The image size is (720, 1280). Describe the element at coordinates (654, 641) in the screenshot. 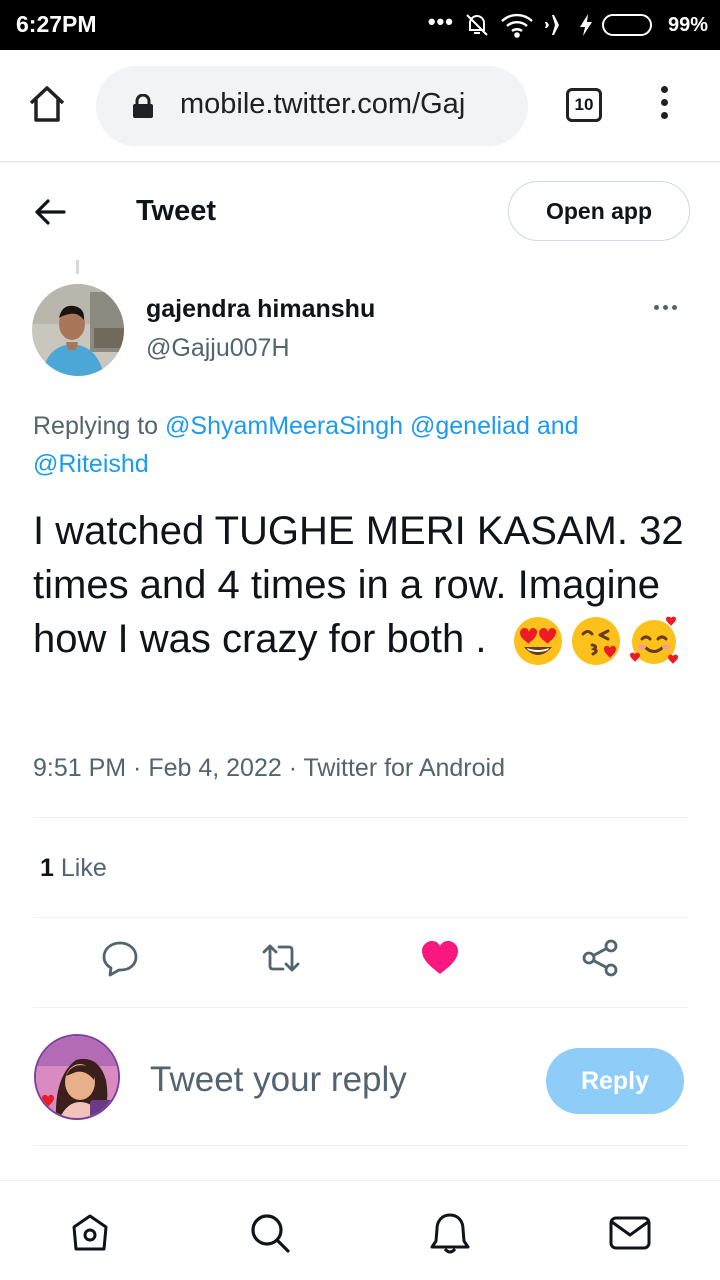

I see `smiling-hearts-emoji` at that location.